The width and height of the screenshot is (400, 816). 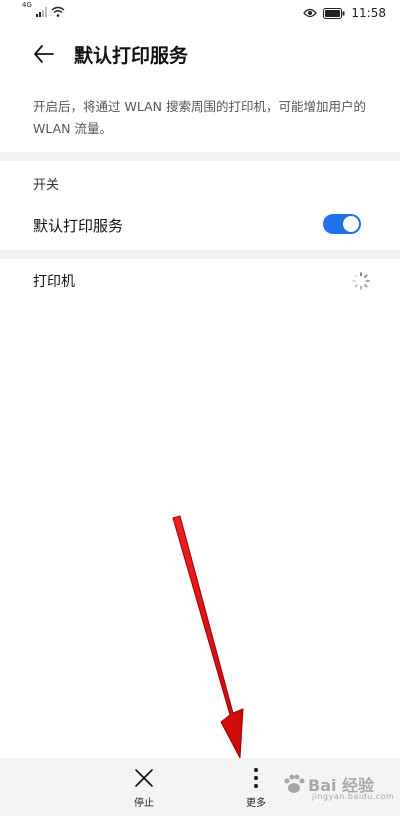 What do you see at coordinates (256, 789) in the screenshot?
I see `more-button: 更多` at bounding box center [256, 789].